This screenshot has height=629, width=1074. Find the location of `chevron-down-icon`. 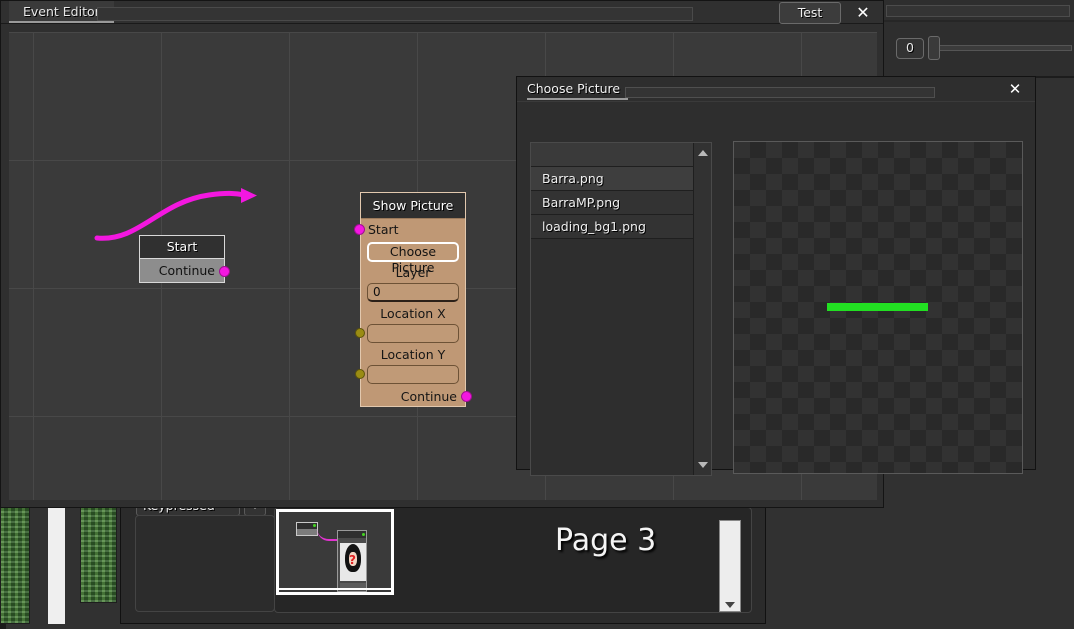

chevron-down-icon is located at coordinates (730, 605).